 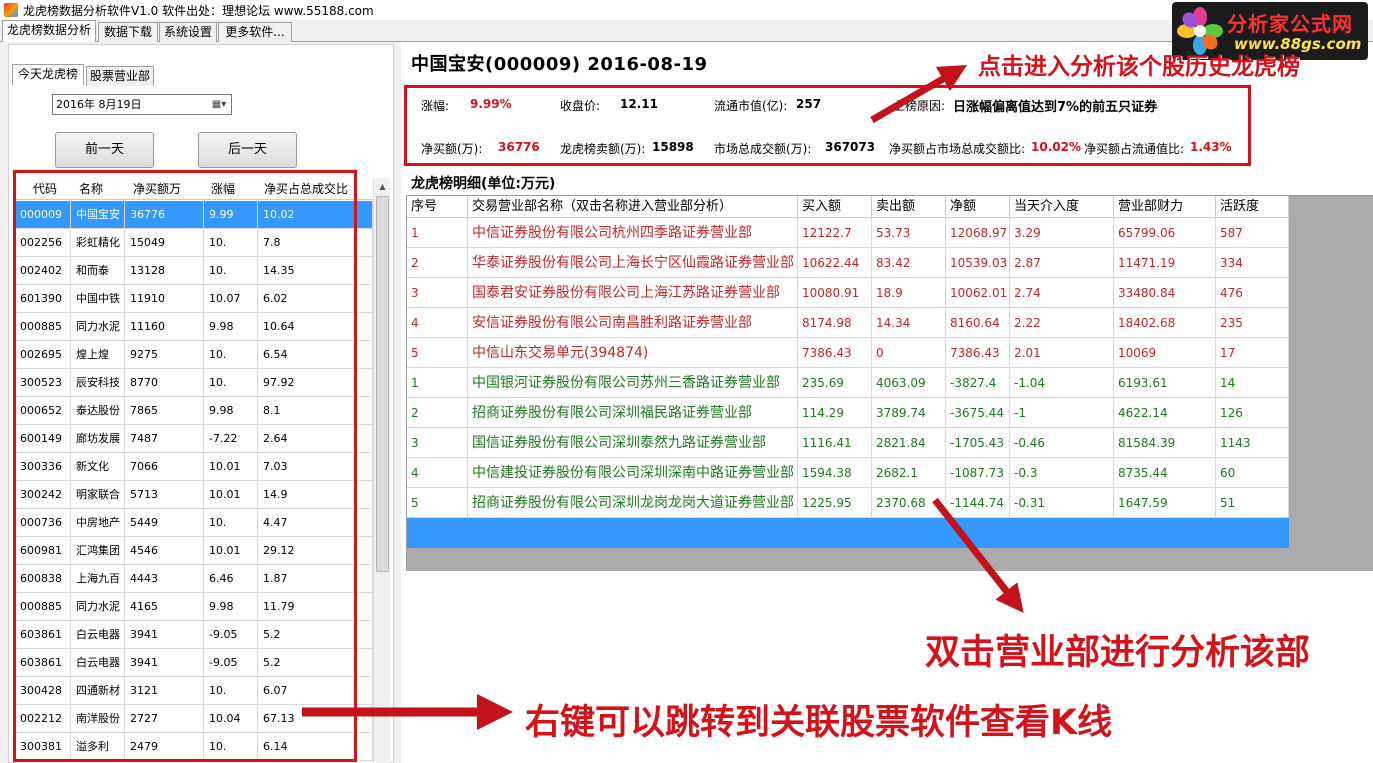 I want to click on dcol-seq: 序号, so click(x=437, y=207).